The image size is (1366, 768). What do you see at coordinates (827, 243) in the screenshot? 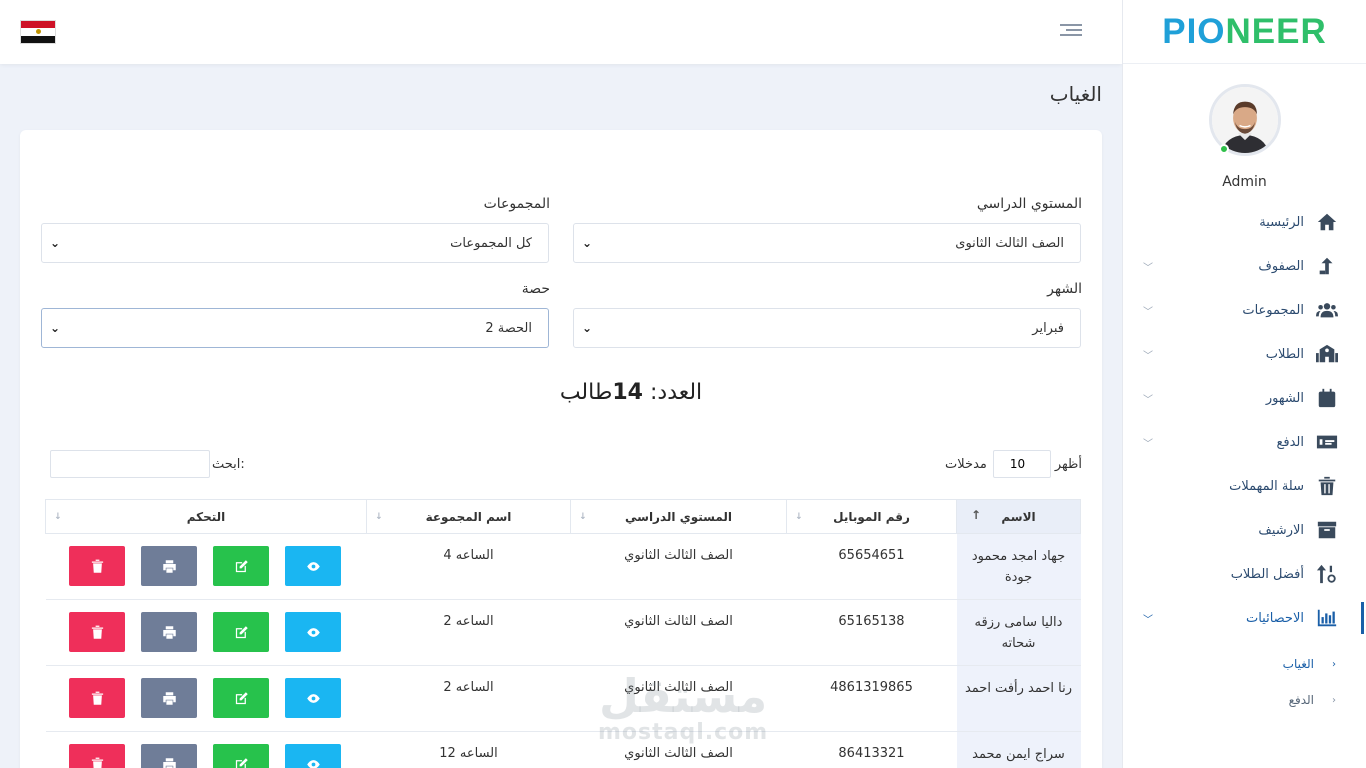
I see `level-select: ⌄ الصف الثالث الثانوى` at bounding box center [827, 243].